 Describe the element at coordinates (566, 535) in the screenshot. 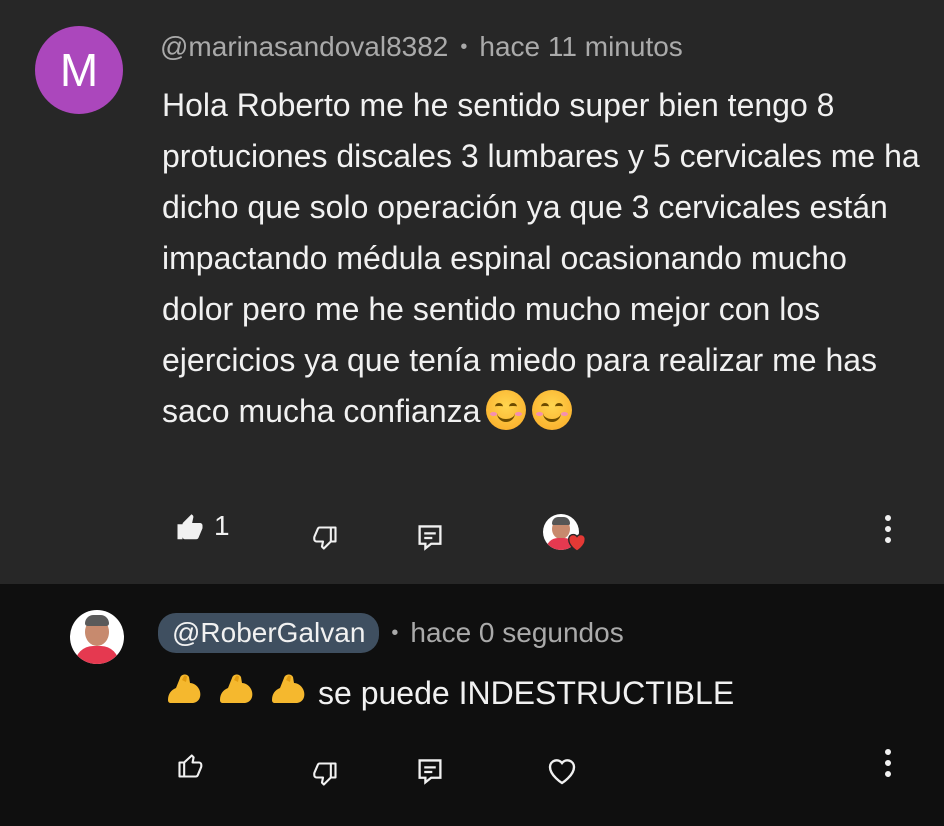

I see `creator-heart-icon` at that location.